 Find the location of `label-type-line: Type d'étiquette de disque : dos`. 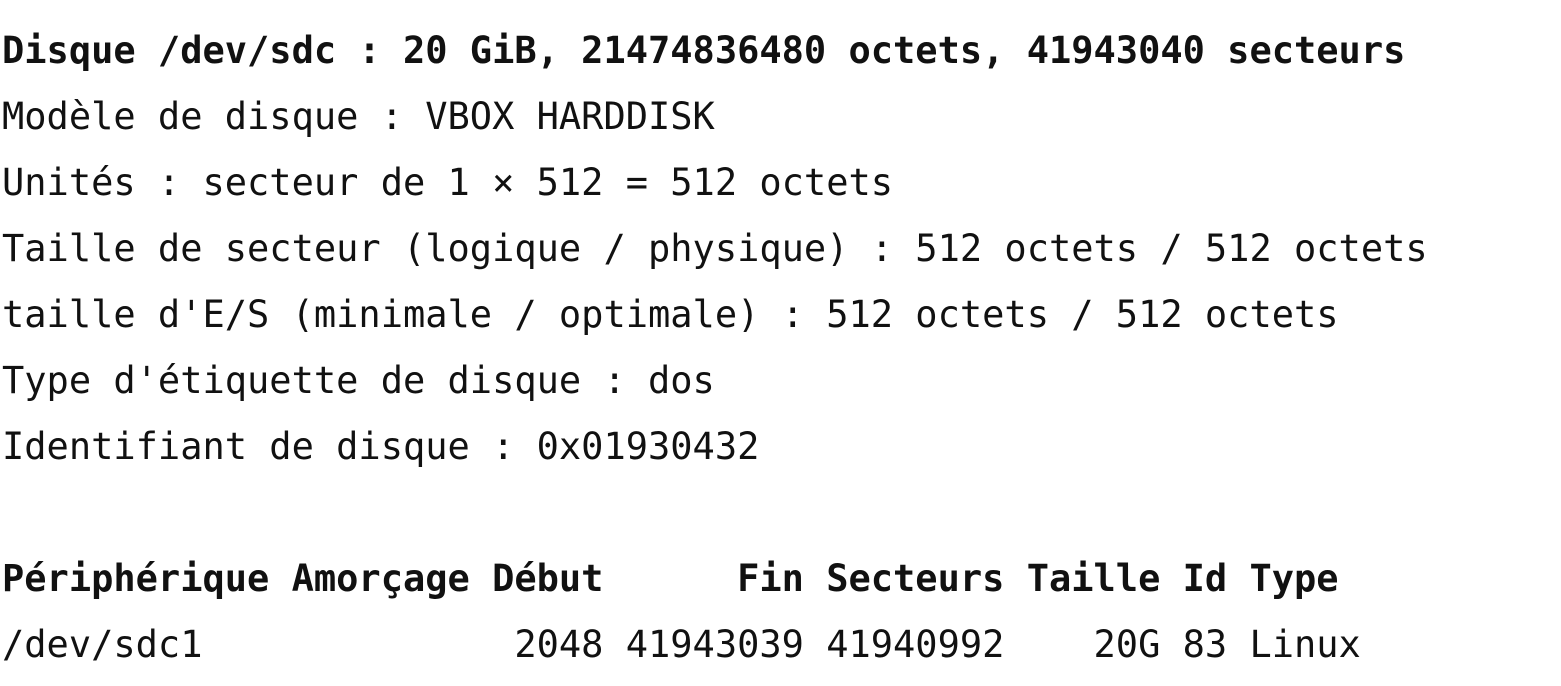

label-type-line: Type d'étiquette de disque : dos is located at coordinates (358, 380).